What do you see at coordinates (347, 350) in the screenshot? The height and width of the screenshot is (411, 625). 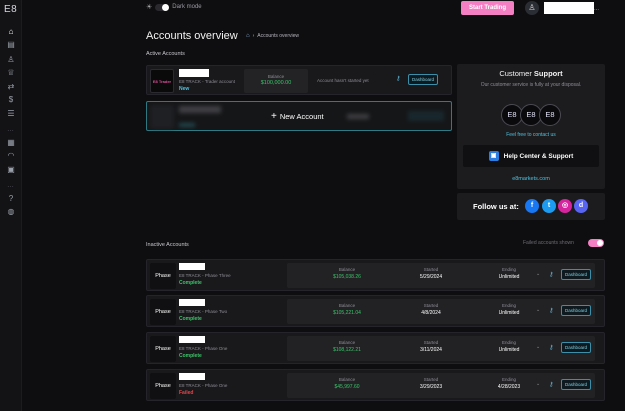 I see `balance-value: $108,122.21` at bounding box center [347, 350].